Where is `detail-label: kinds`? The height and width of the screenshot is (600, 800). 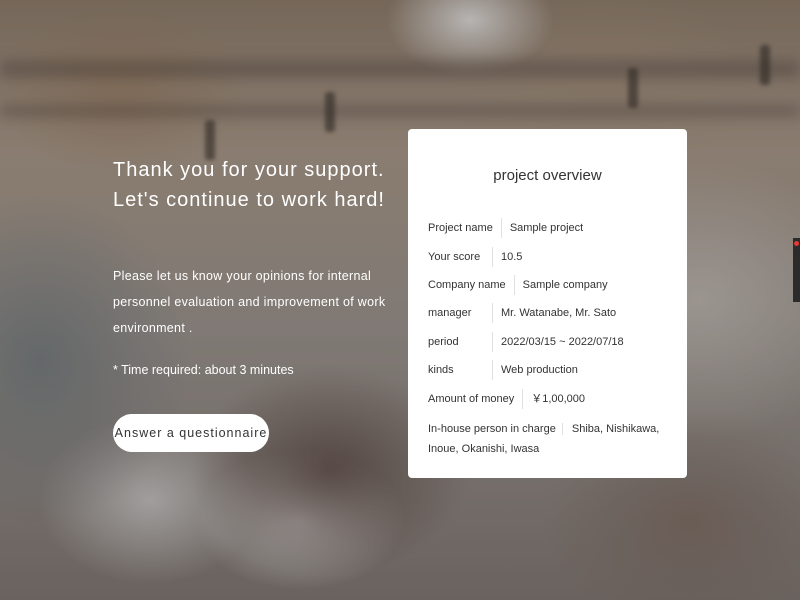
detail-label: kinds is located at coordinates (460, 370).